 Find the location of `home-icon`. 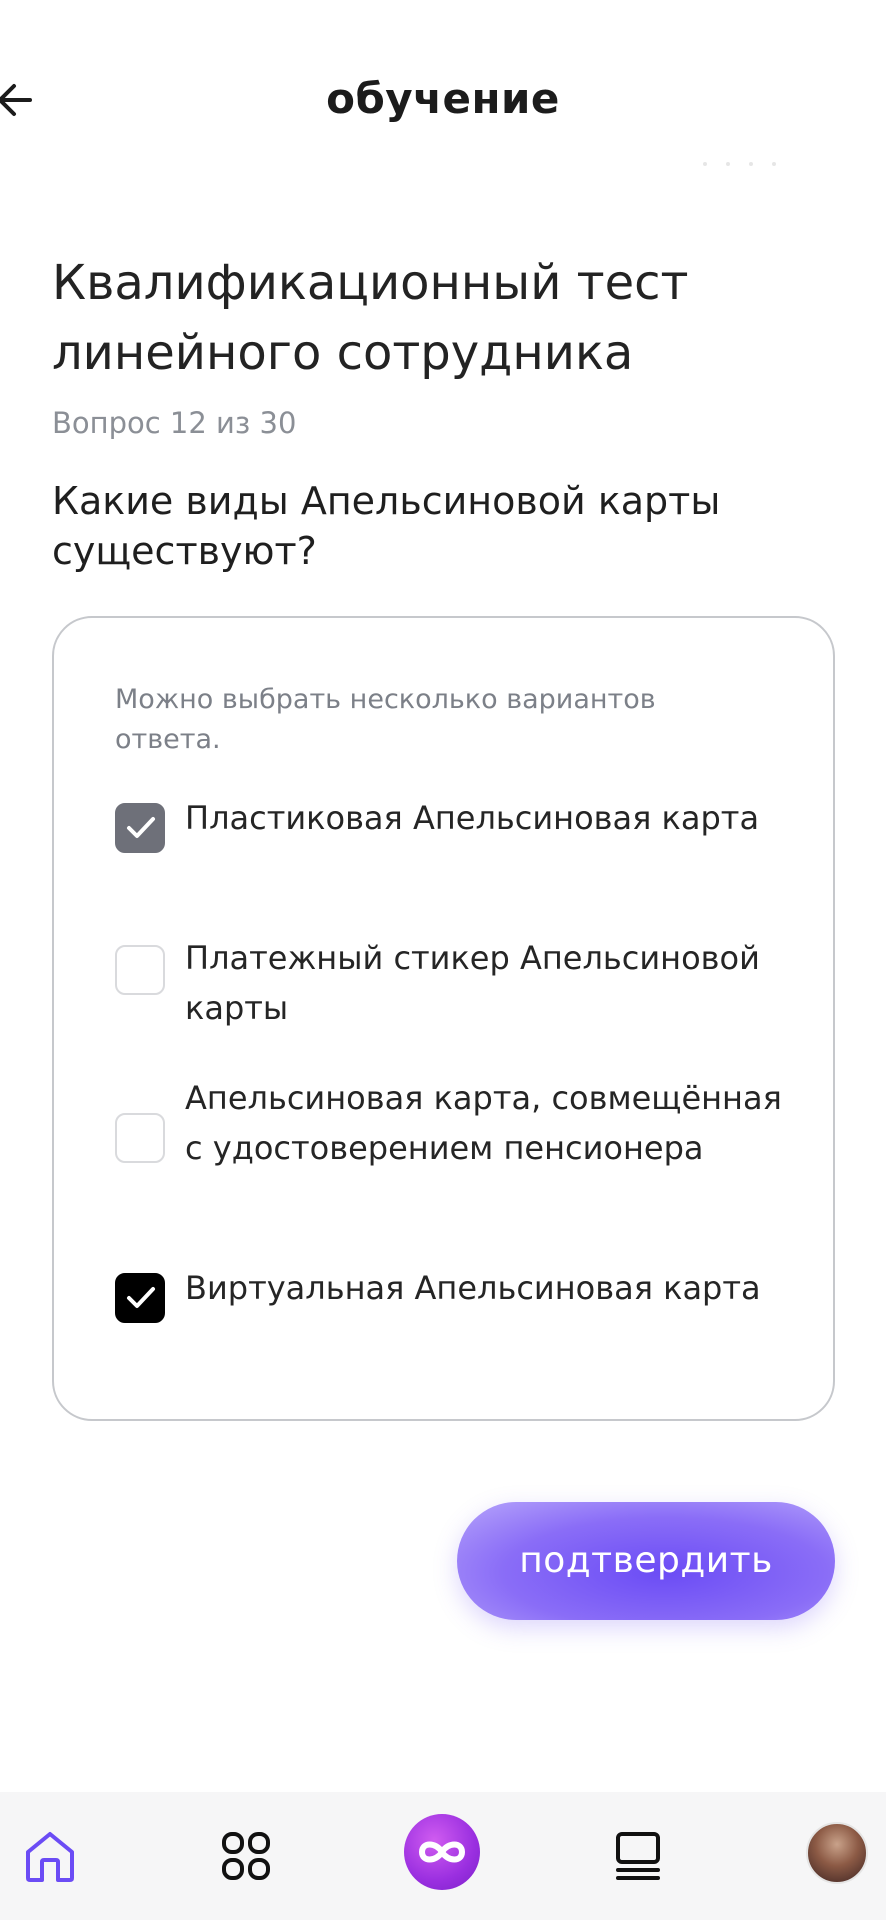

home-icon is located at coordinates (50, 1856).